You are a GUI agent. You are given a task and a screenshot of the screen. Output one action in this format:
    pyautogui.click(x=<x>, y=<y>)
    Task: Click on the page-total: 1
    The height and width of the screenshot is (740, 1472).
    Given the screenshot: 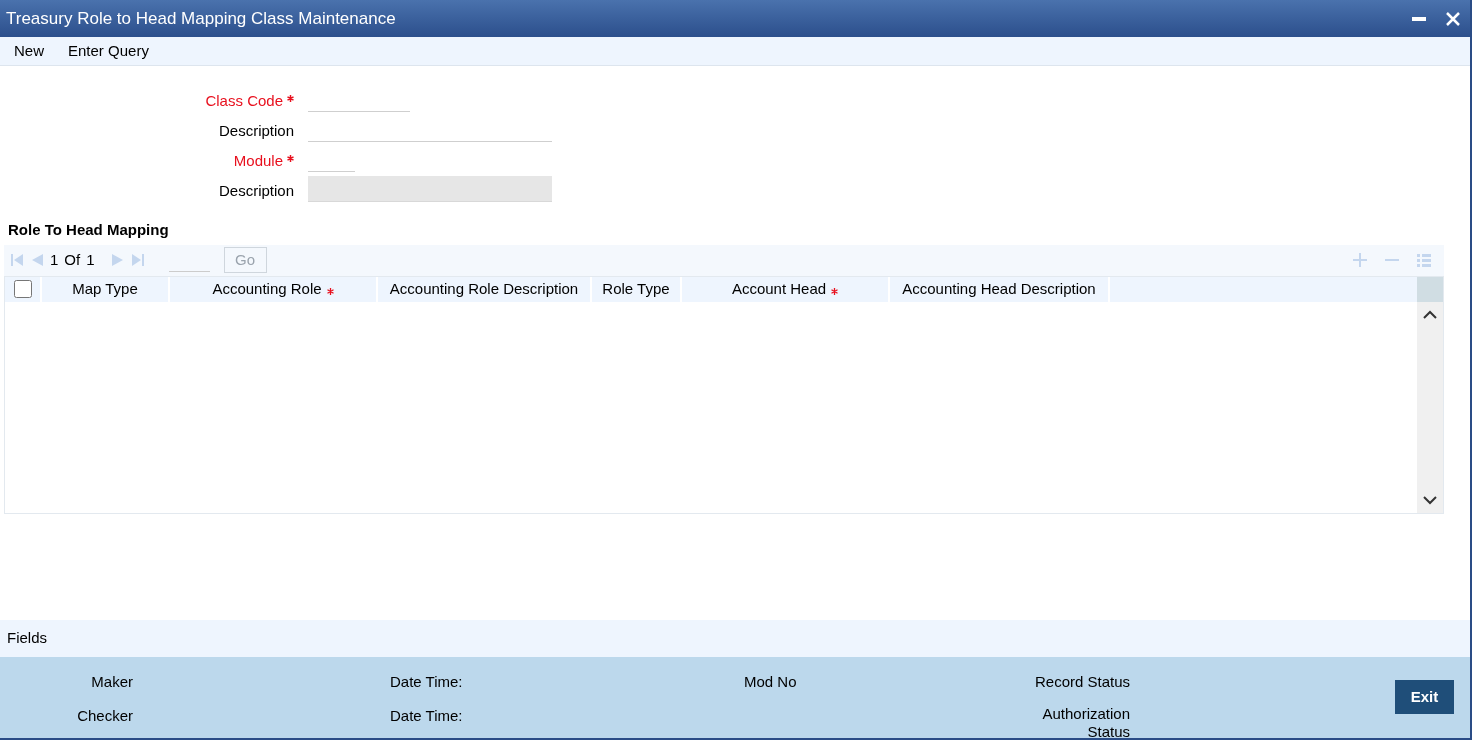 What is the action you would take?
    pyautogui.click(x=90, y=259)
    